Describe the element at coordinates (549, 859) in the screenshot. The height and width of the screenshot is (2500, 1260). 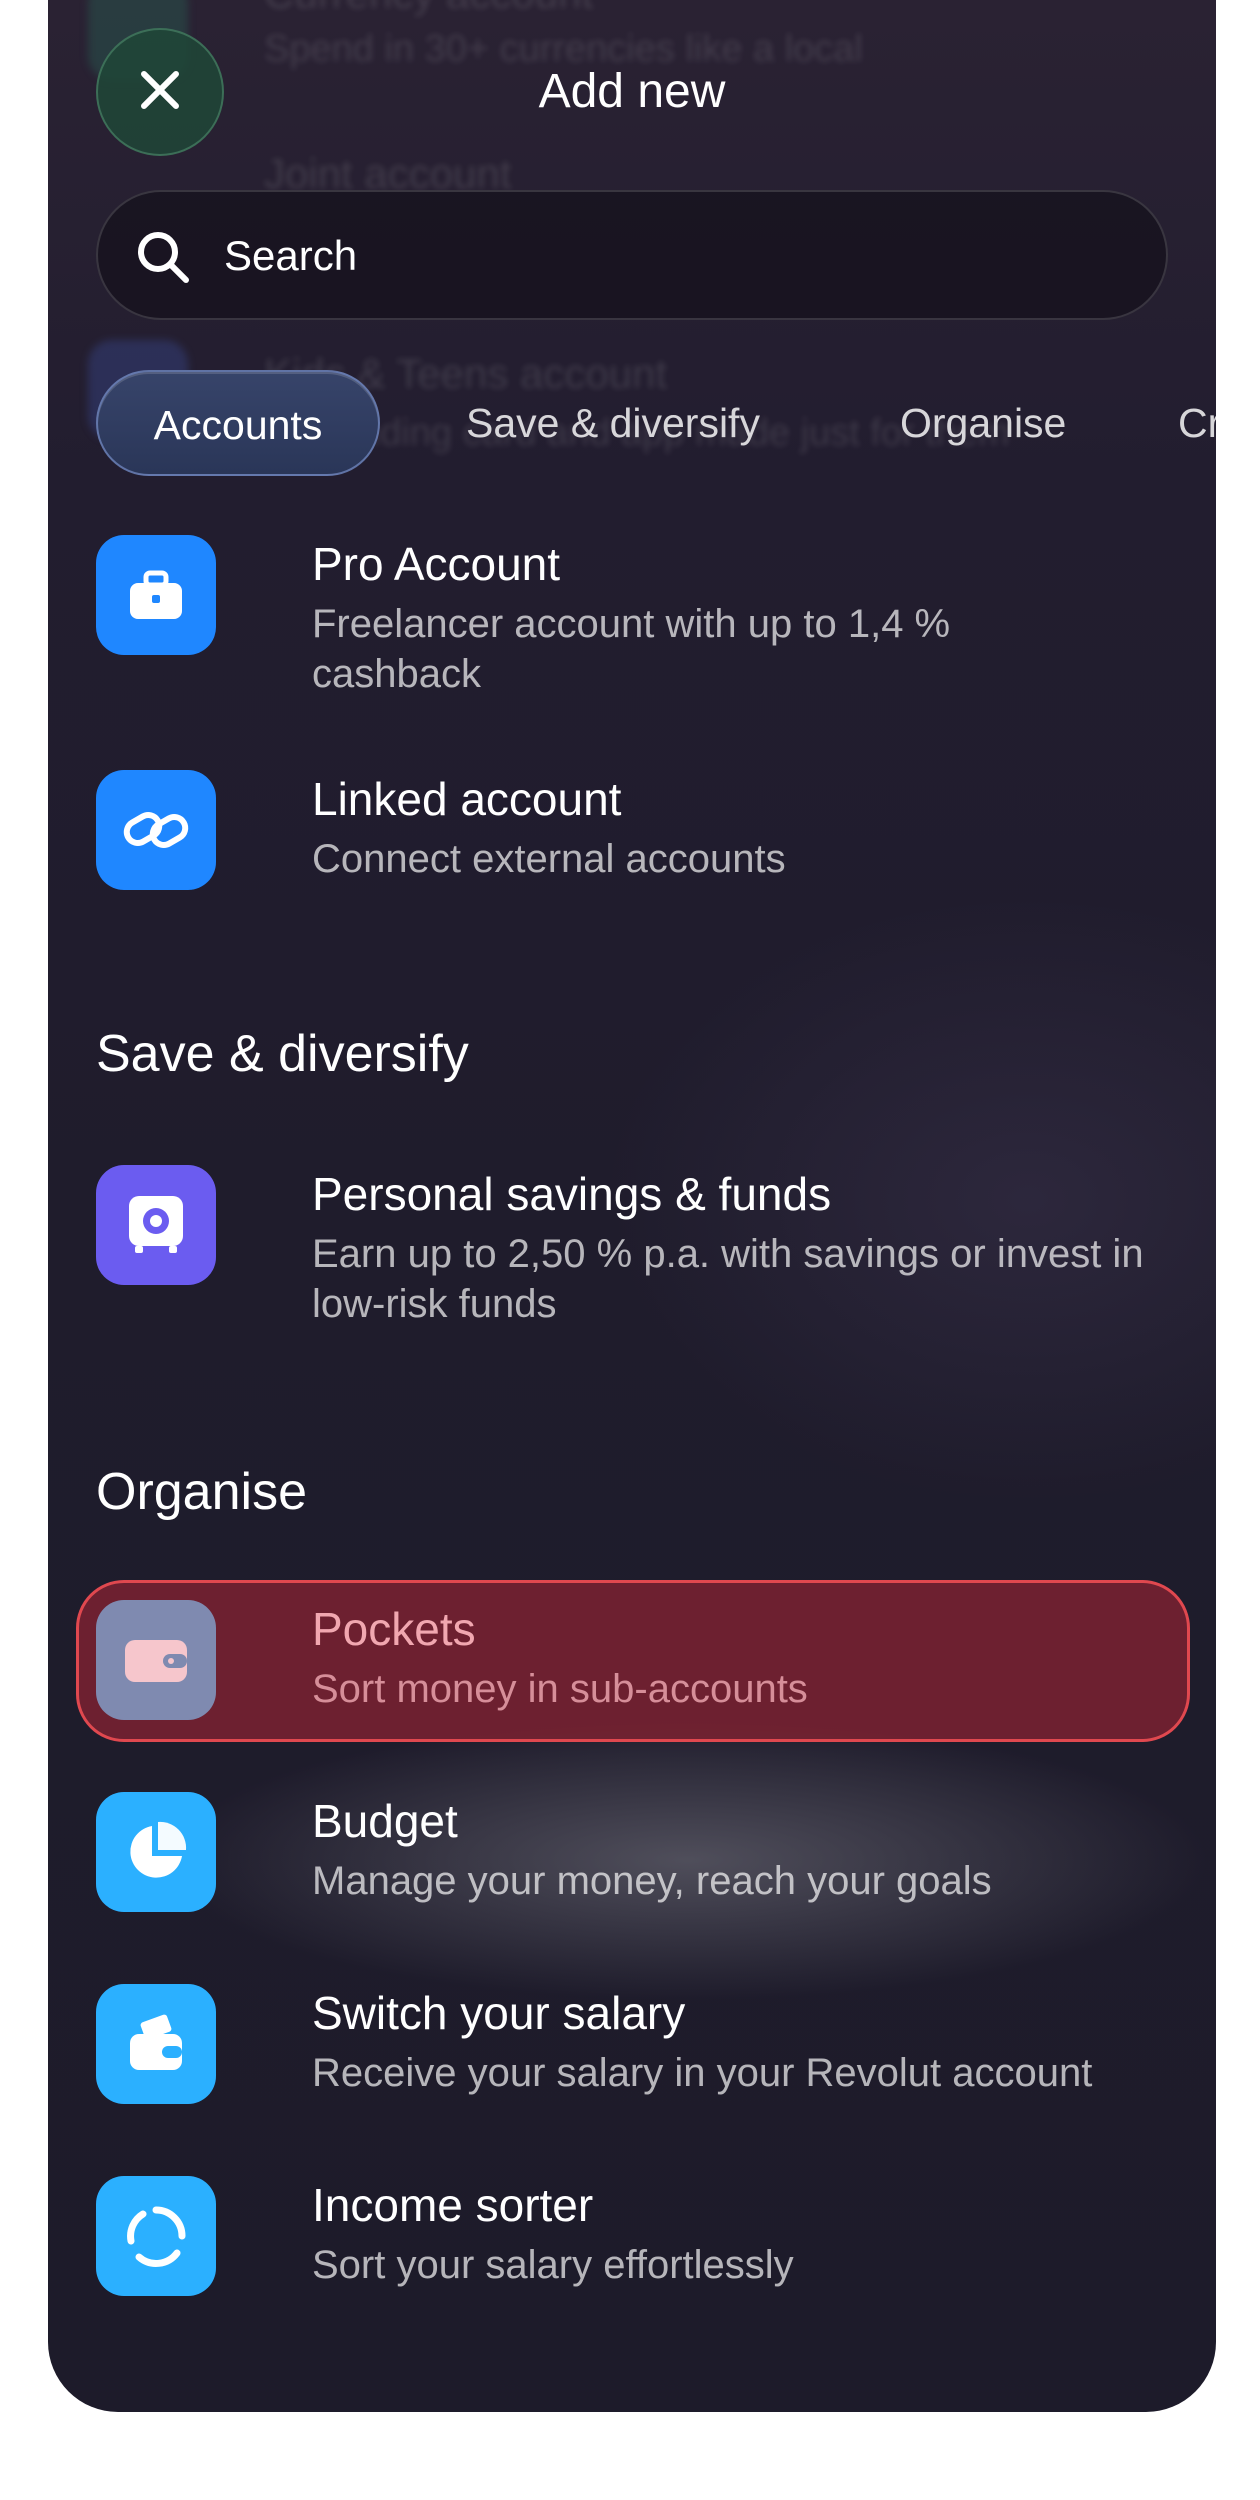
I see `item-subtitle: Connect external accounts` at that location.